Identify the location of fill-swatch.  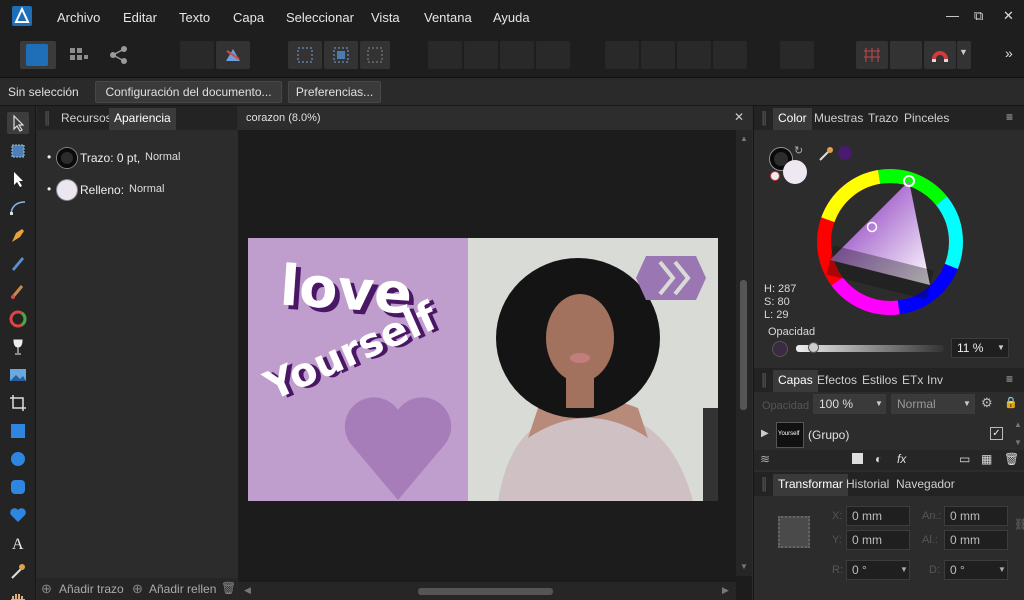
(67, 190).